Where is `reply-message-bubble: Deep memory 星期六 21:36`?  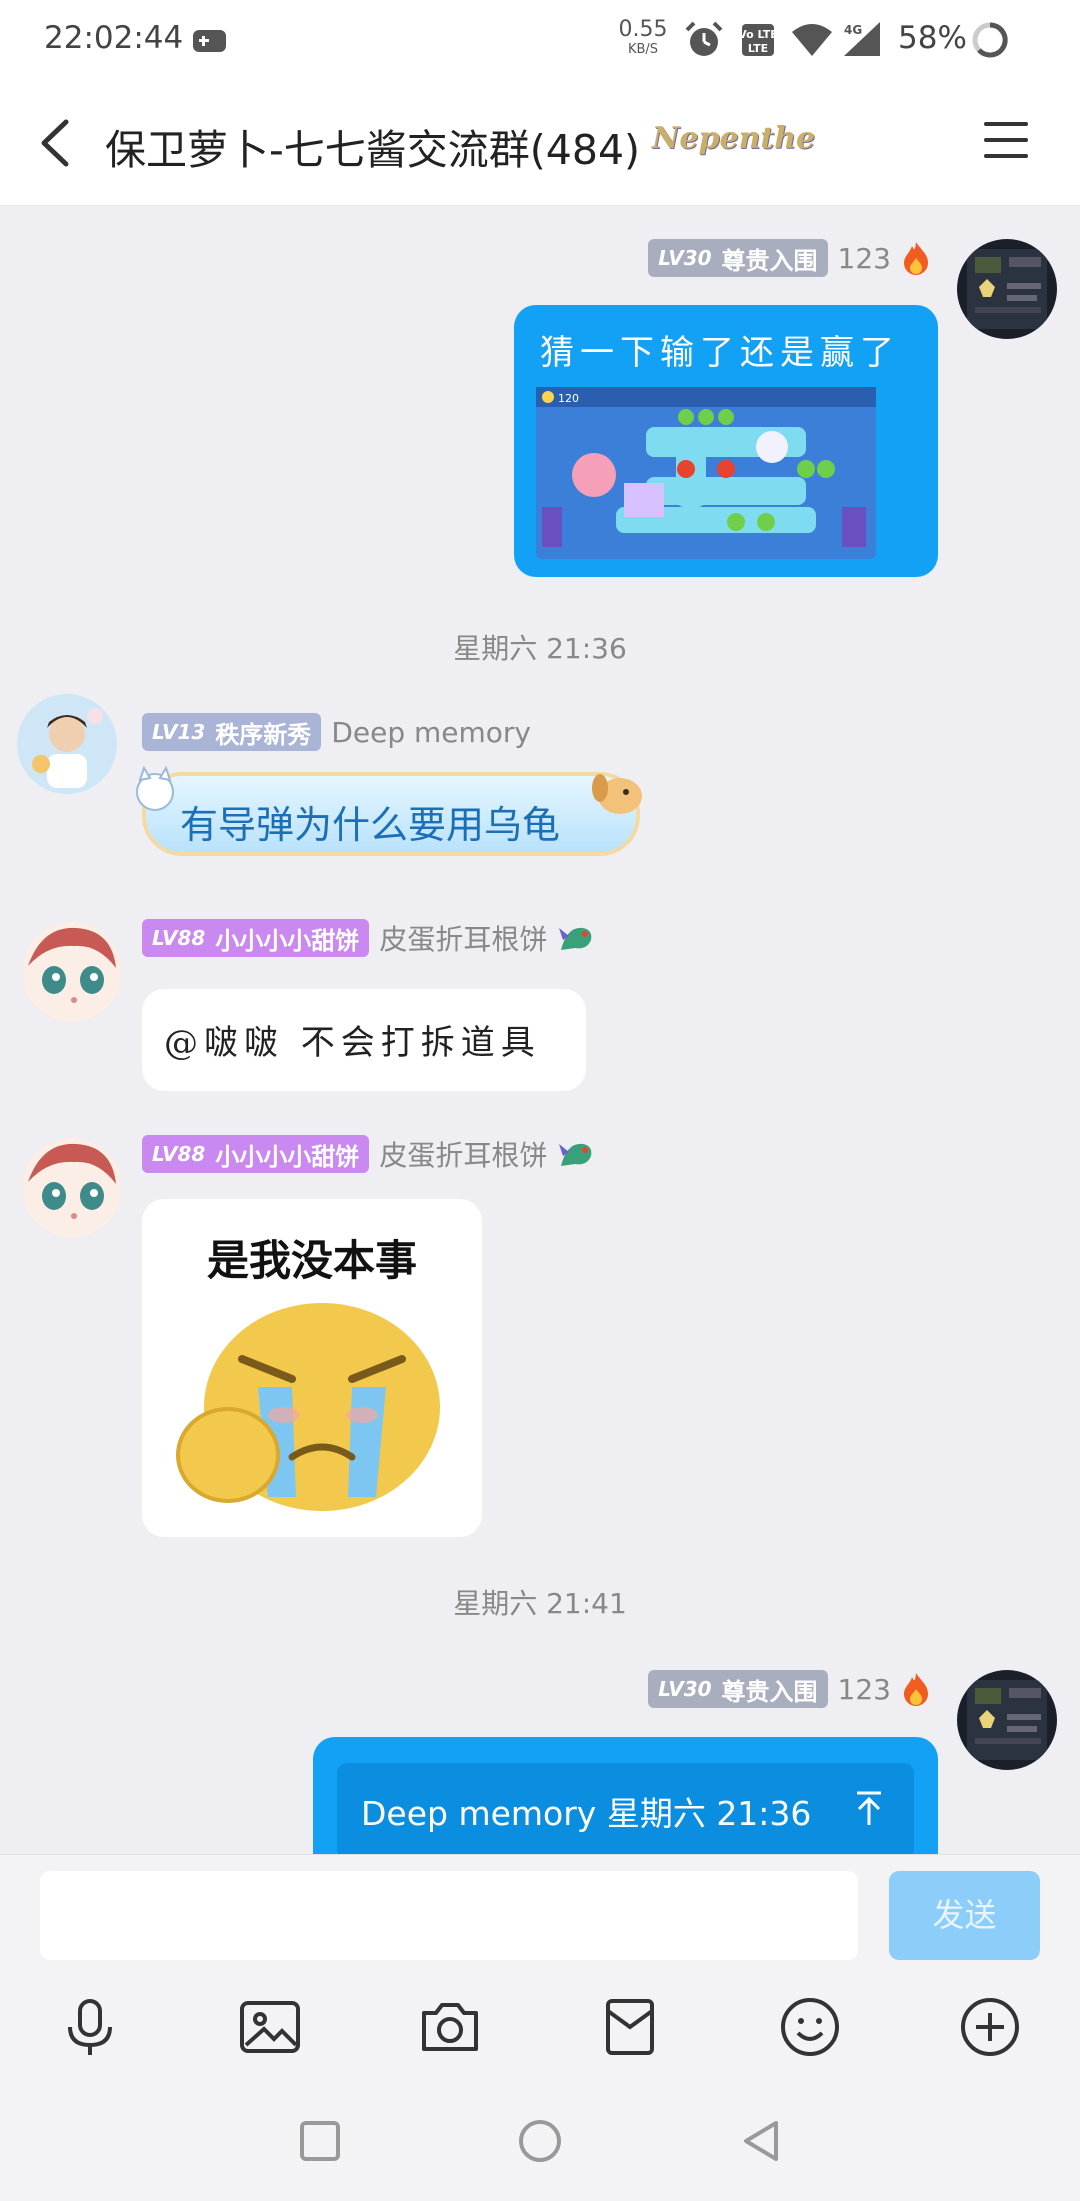 reply-message-bubble: Deep memory 星期六 21:36 is located at coordinates (625, 1795).